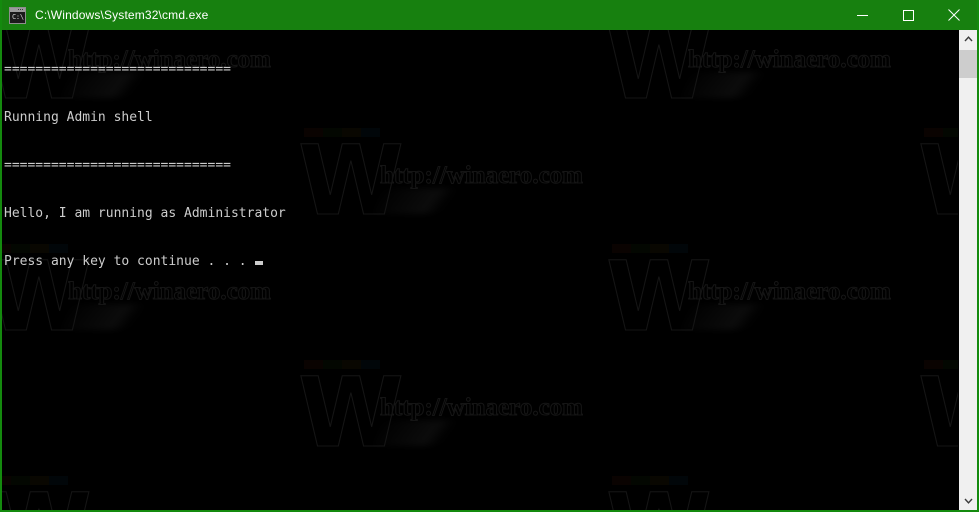 The image size is (979, 512). I want to click on scroll-down-button, so click(968, 501).